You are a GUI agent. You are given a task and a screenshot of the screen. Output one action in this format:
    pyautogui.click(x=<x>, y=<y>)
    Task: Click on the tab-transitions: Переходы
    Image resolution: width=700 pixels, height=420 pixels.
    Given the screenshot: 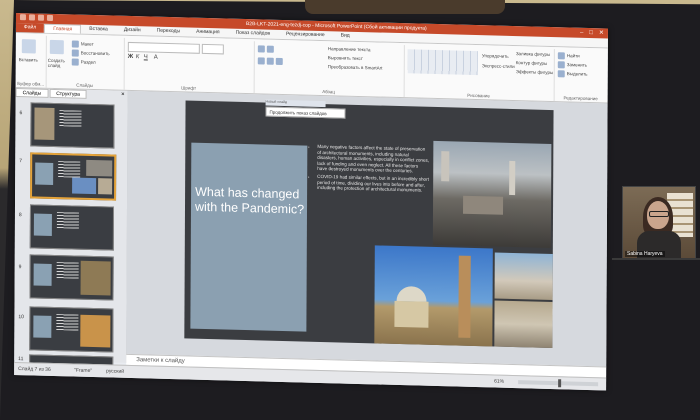 What is the action you would take?
    pyautogui.click(x=168, y=31)
    